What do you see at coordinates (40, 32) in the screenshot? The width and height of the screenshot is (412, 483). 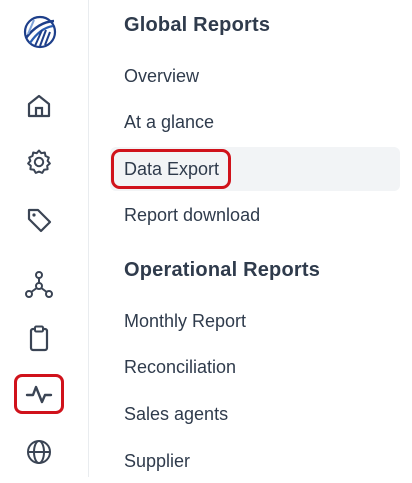 I see `logo-icon` at bounding box center [40, 32].